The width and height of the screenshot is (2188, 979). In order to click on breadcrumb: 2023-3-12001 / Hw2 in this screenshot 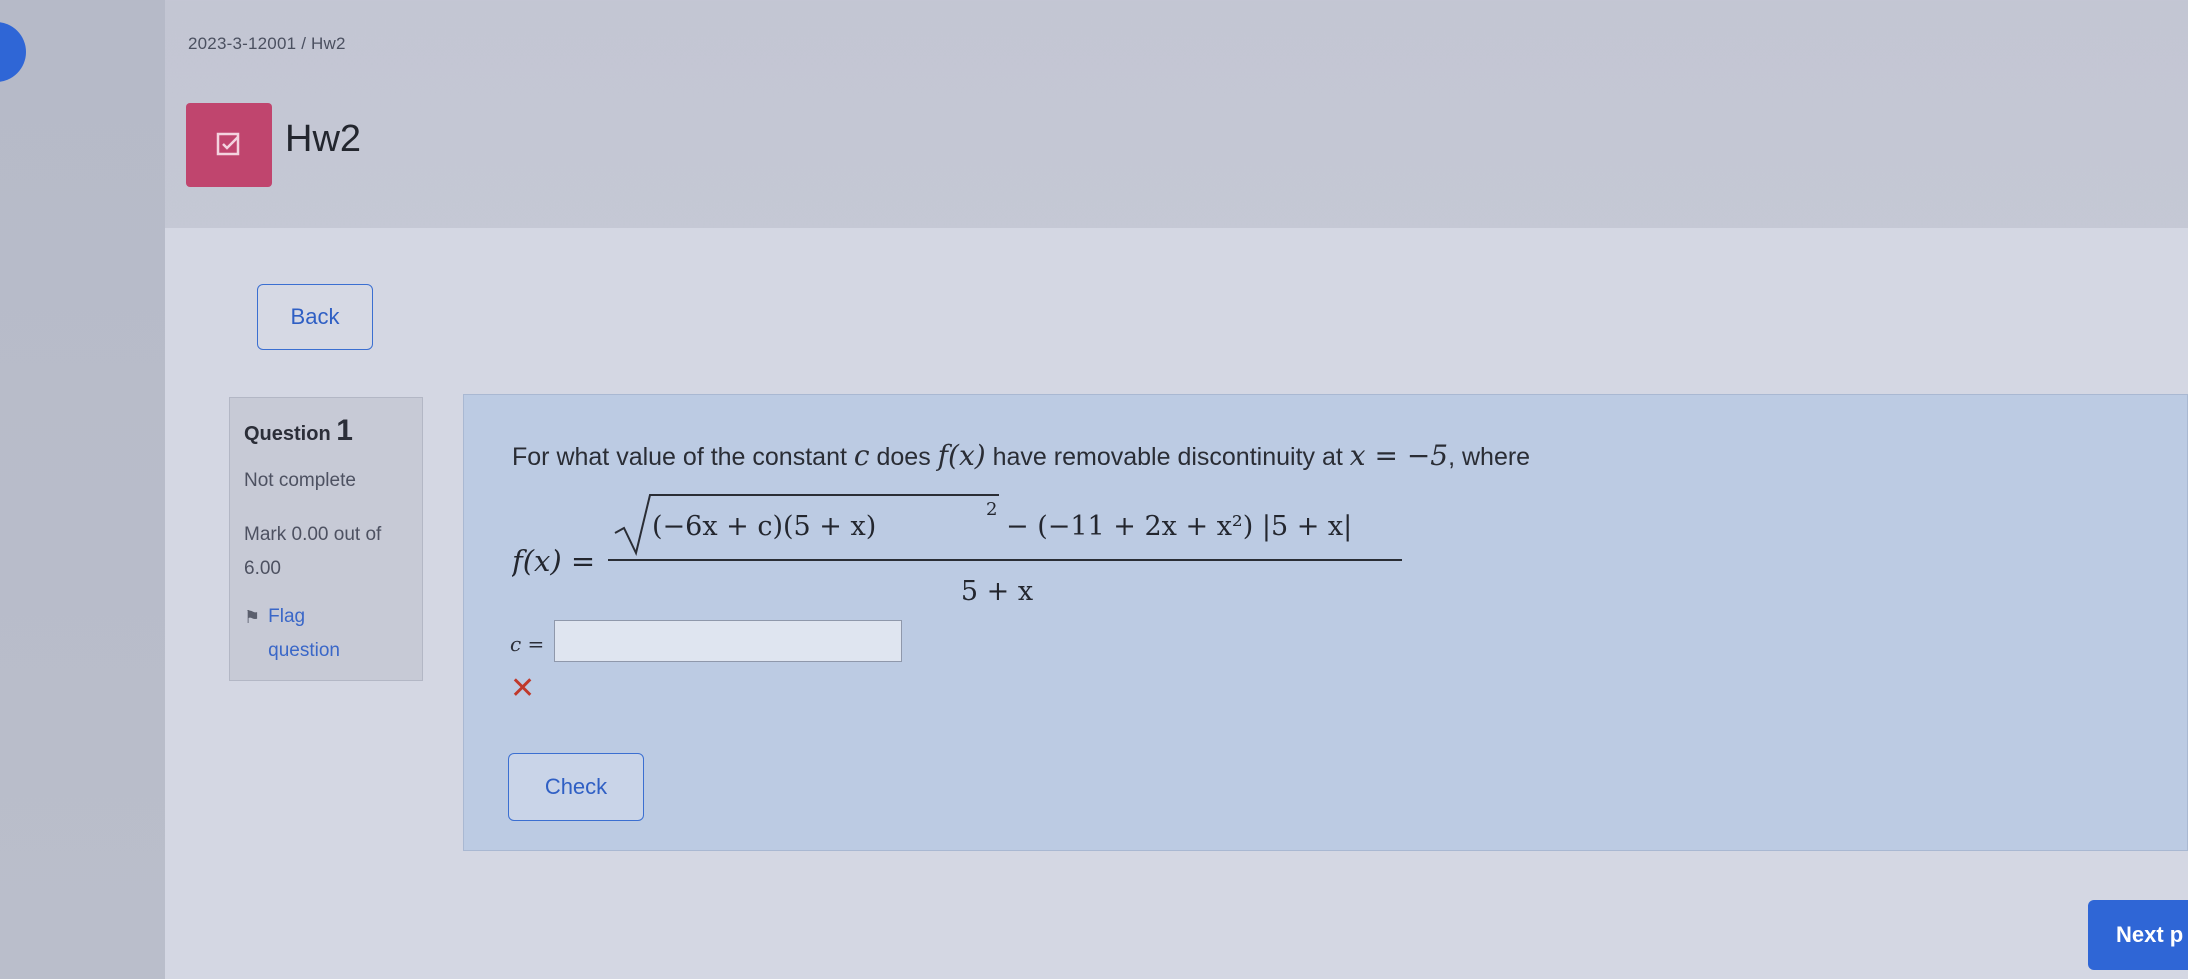, I will do `click(267, 44)`.